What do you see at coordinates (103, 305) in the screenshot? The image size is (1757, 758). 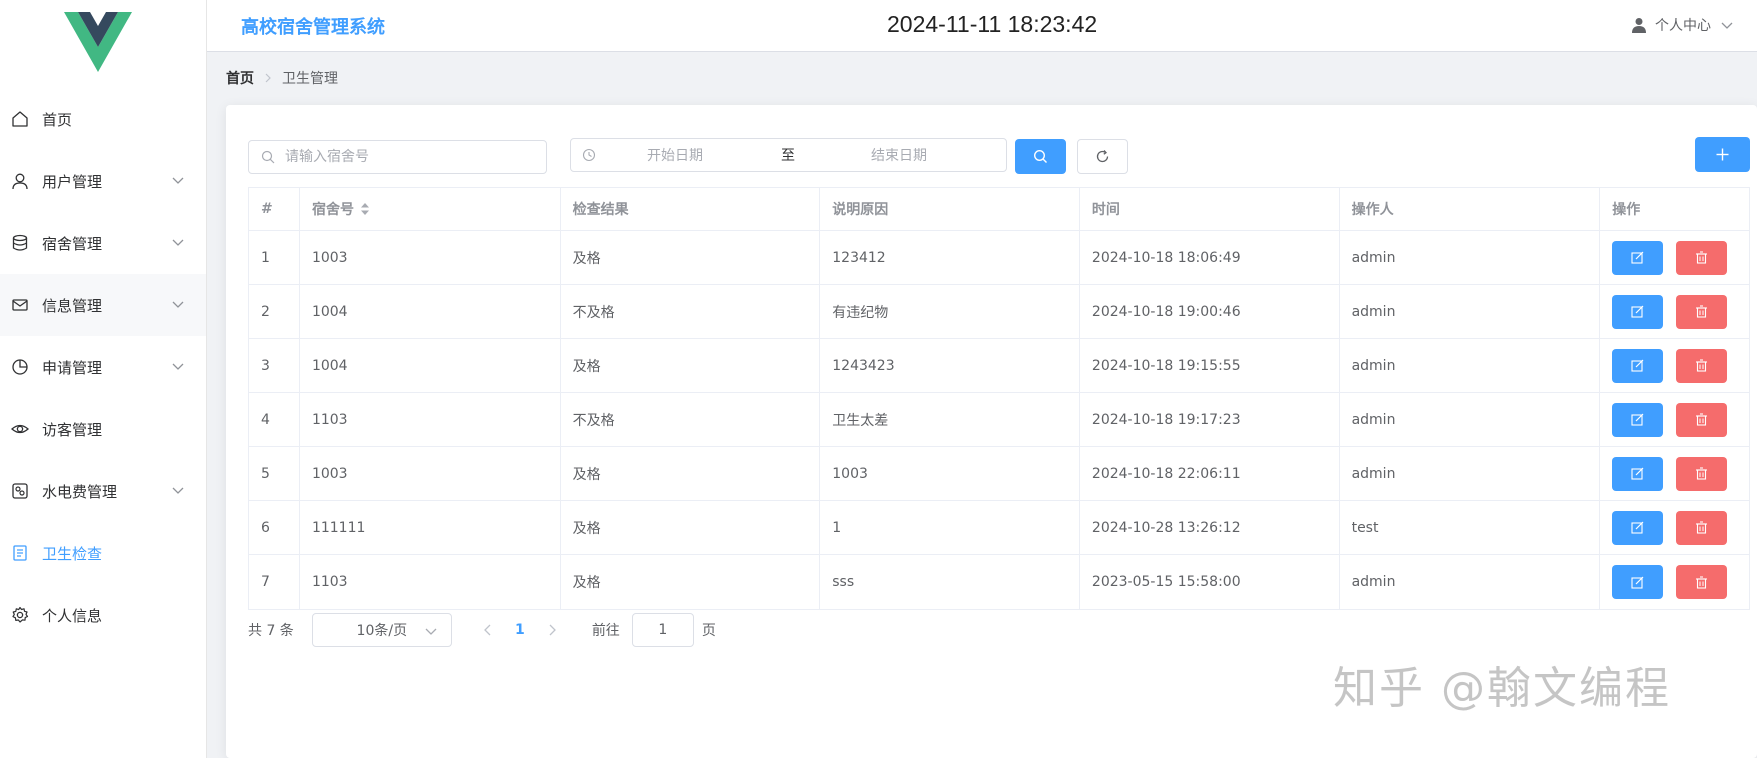 I see `sidebar-item-3: 信息管理` at bounding box center [103, 305].